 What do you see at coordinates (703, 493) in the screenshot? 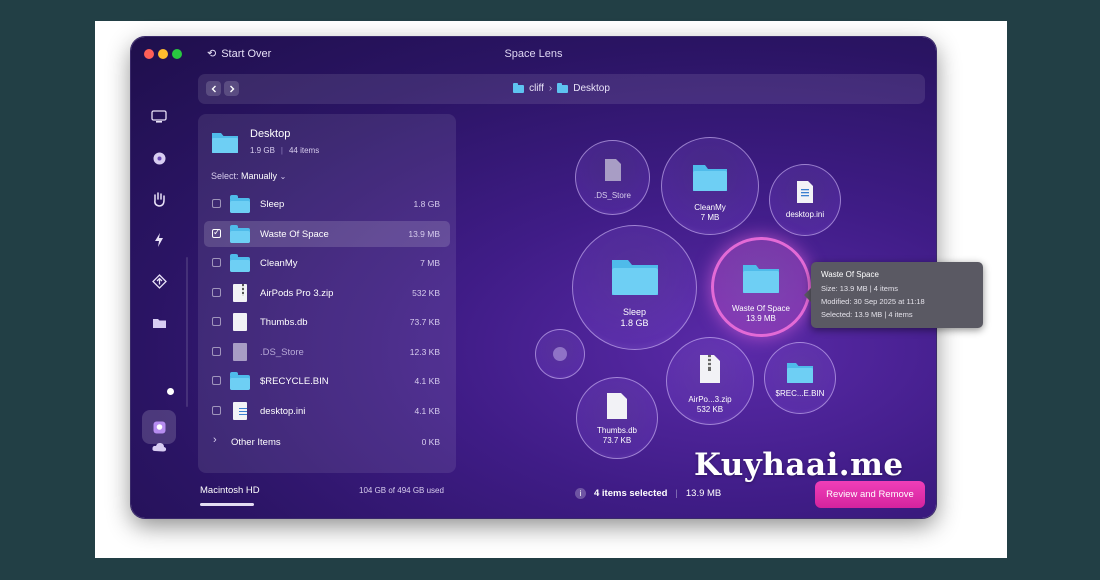
I see `selected-size: 13.9 MB` at bounding box center [703, 493].